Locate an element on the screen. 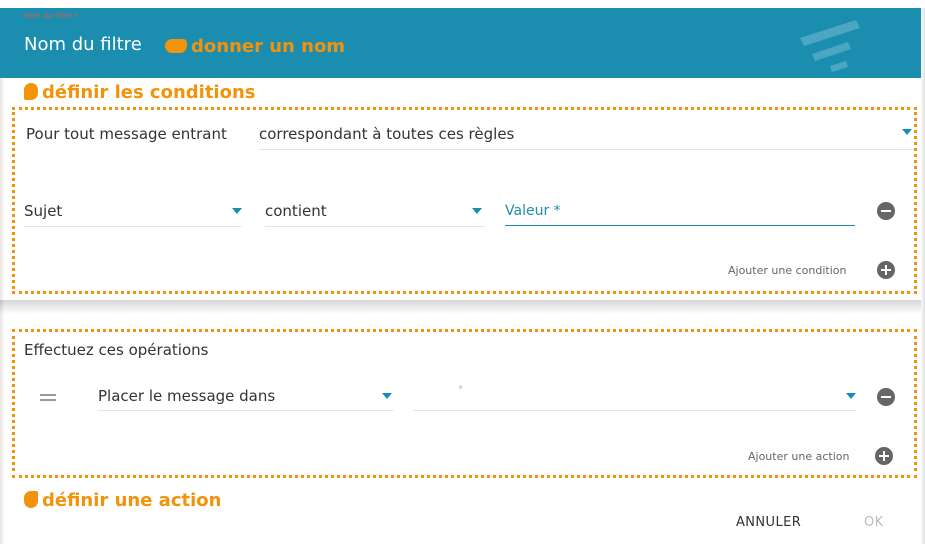 The image size is (925, 544). filter-name-input: Nom du filtre is located at coordinates (83, 44).